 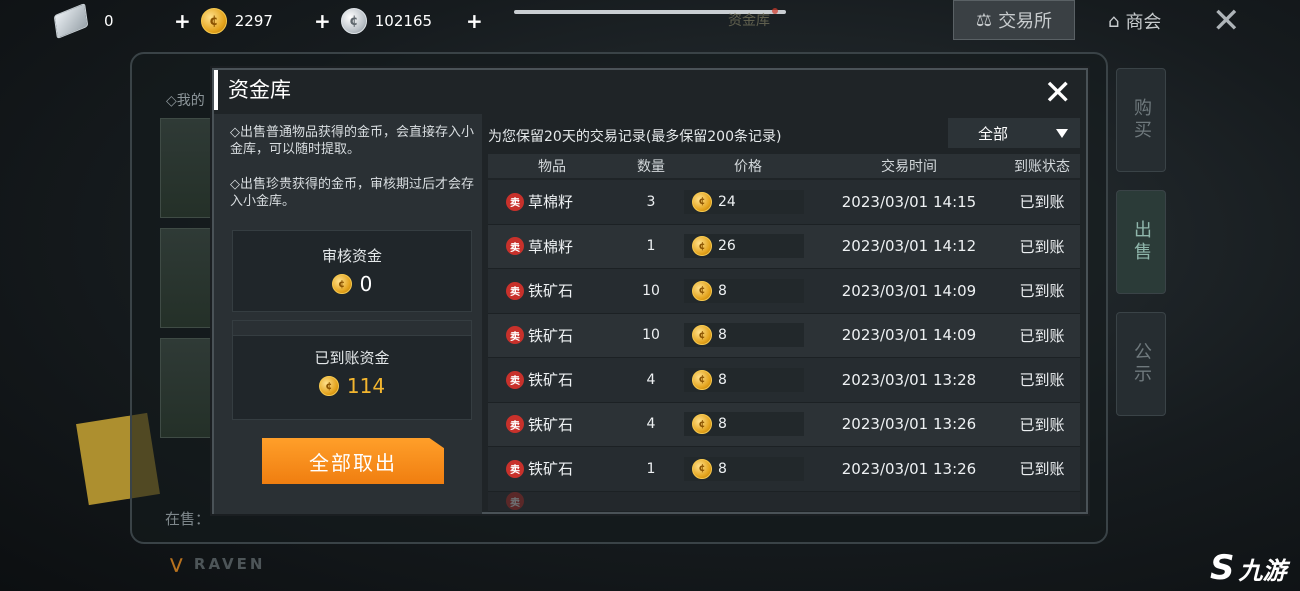 I want to click on header-item: 物品, so click(x=552, y=167).